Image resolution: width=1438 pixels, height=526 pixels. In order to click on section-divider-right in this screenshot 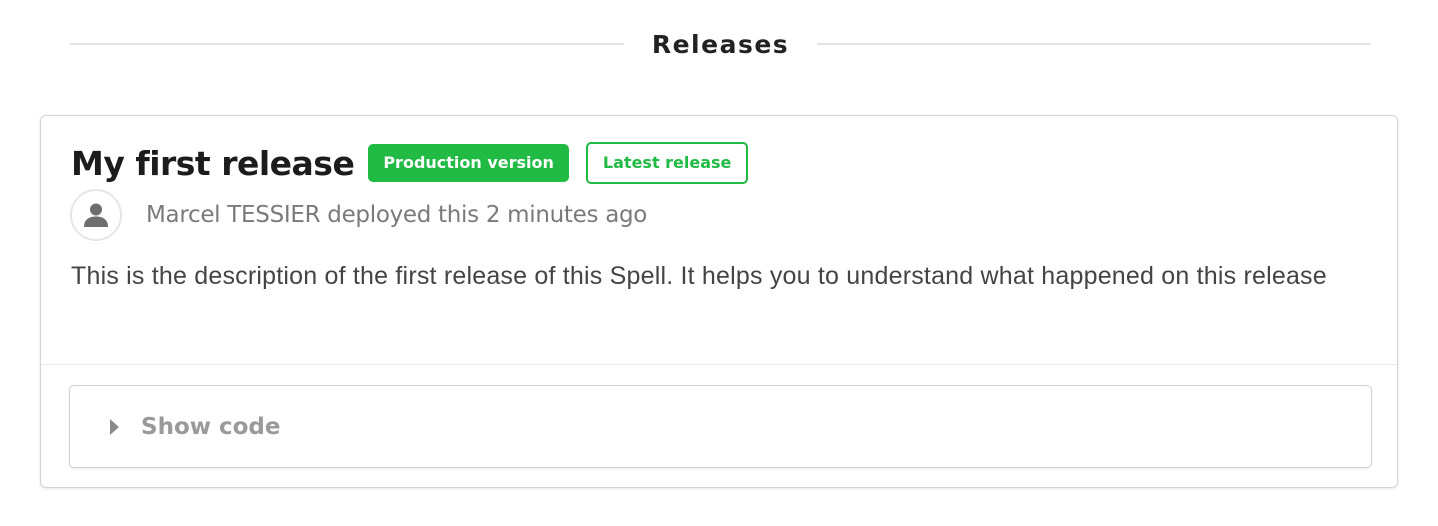, I will do `click(1094, 44)`.